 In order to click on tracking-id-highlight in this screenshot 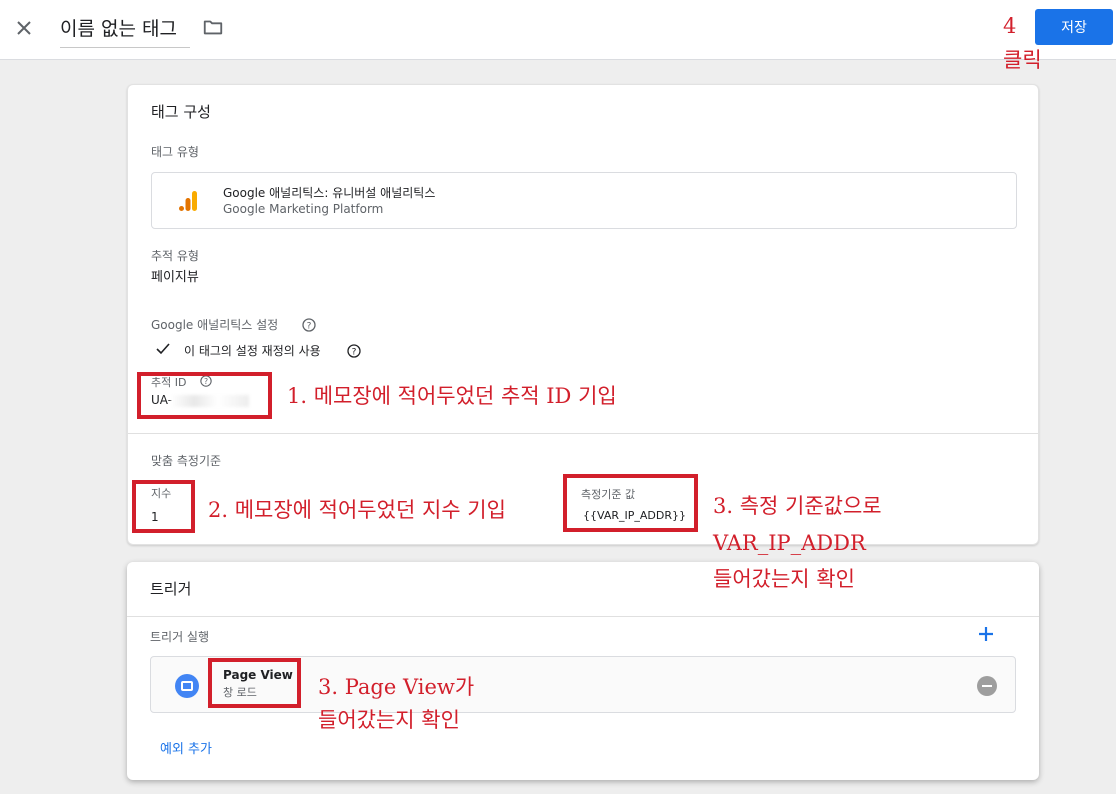, I will do `click(204, 395)`.